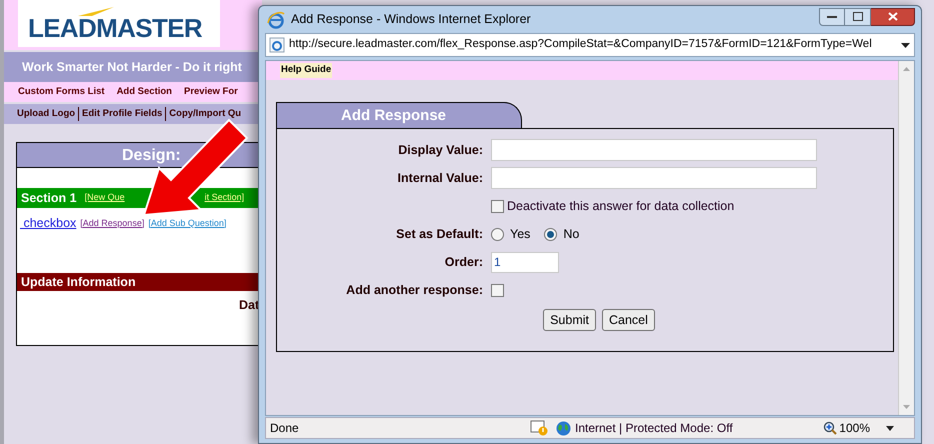 This screenshot has width=934, height=444. What do you see at coordinates (104, 198) in the screenshot?
I see `section-link: [New Que` at bounding box center [104, 198].